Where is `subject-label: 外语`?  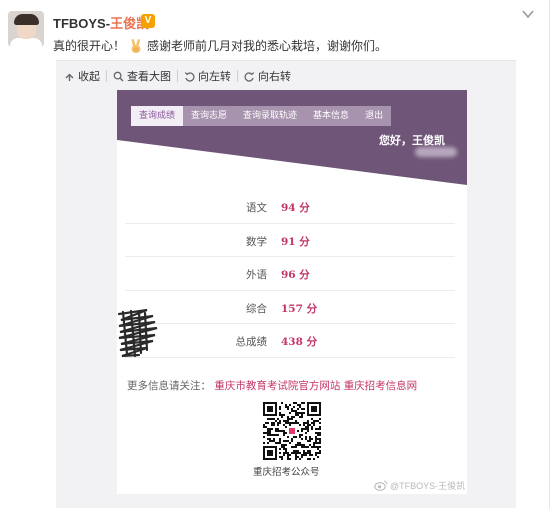 subject-label: 外语 is located at coordinates (256, 275).